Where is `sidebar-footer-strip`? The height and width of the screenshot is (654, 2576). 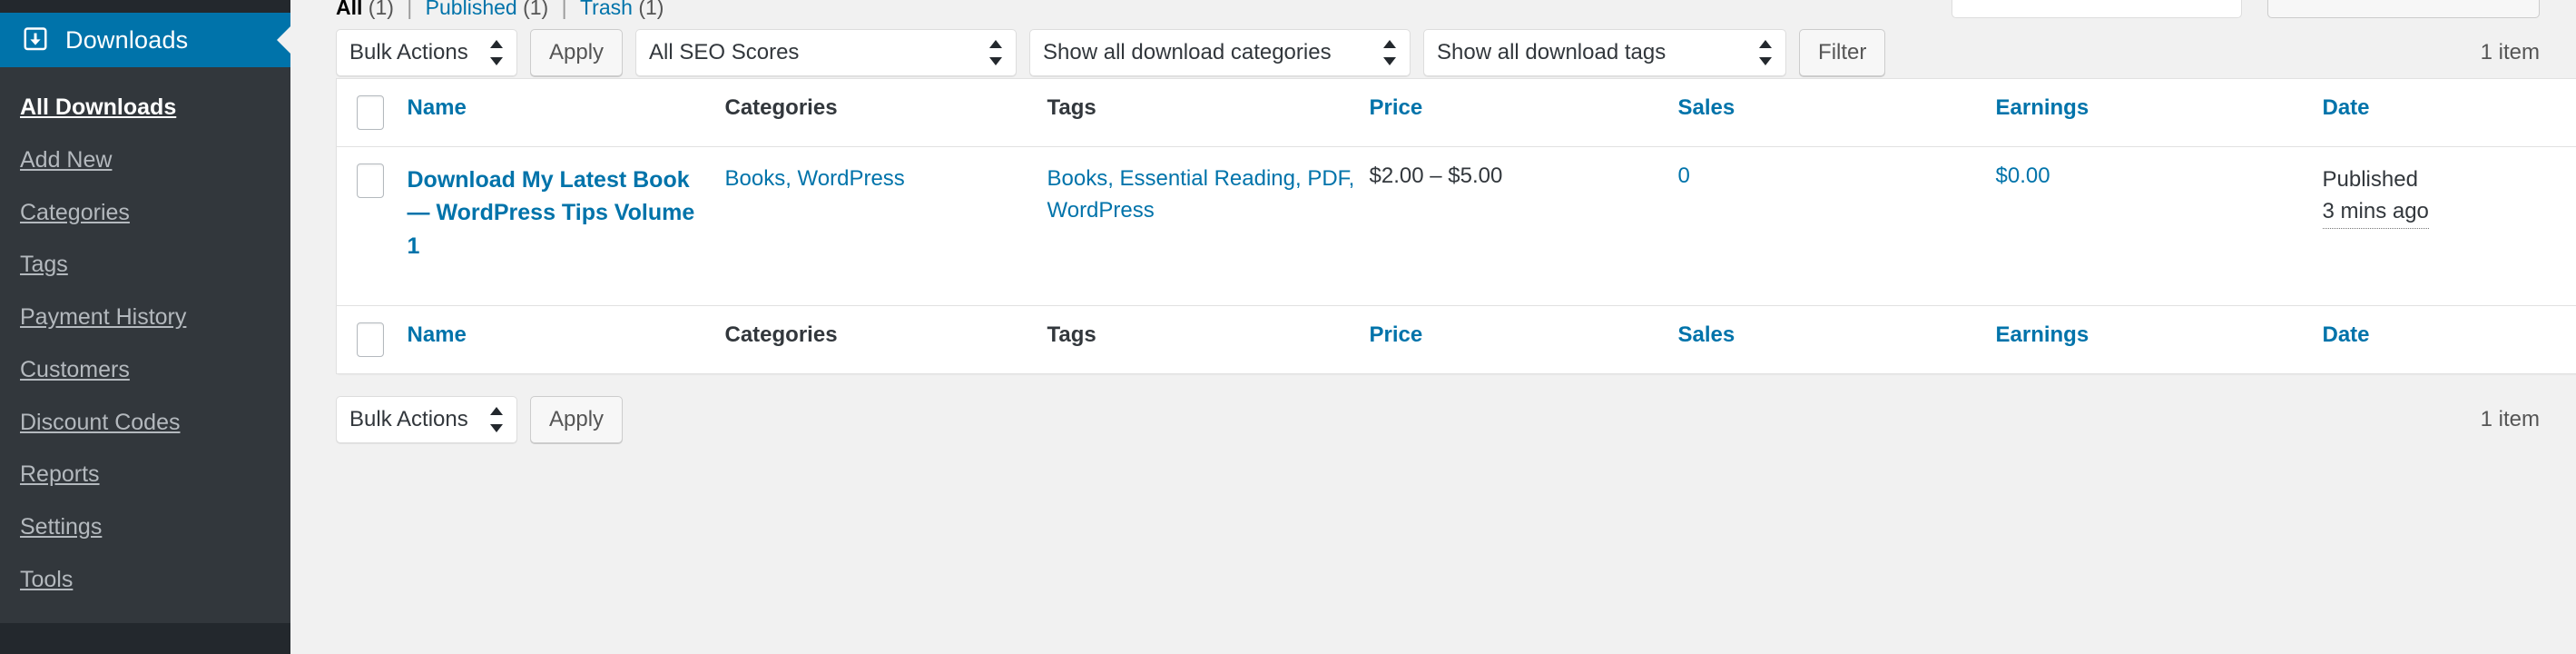
sidebar-footer-strip is located at coordinates (145, 638).